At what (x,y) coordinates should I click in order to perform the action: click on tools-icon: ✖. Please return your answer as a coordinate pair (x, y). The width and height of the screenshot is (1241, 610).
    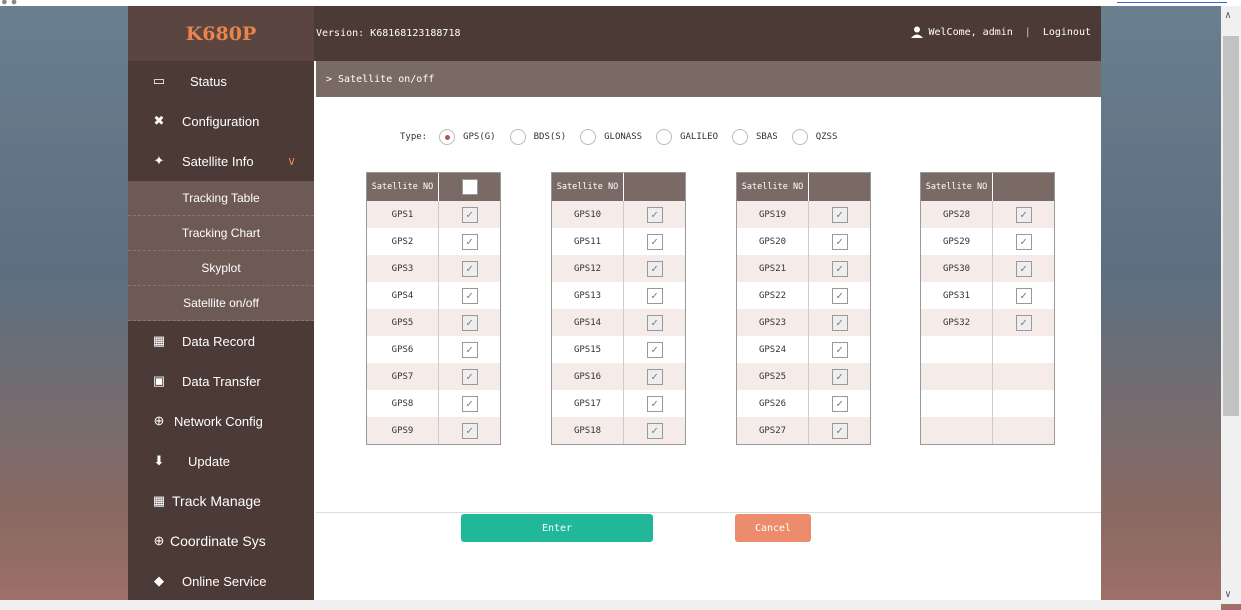
    Looking at the image, I should click on (159, 120).